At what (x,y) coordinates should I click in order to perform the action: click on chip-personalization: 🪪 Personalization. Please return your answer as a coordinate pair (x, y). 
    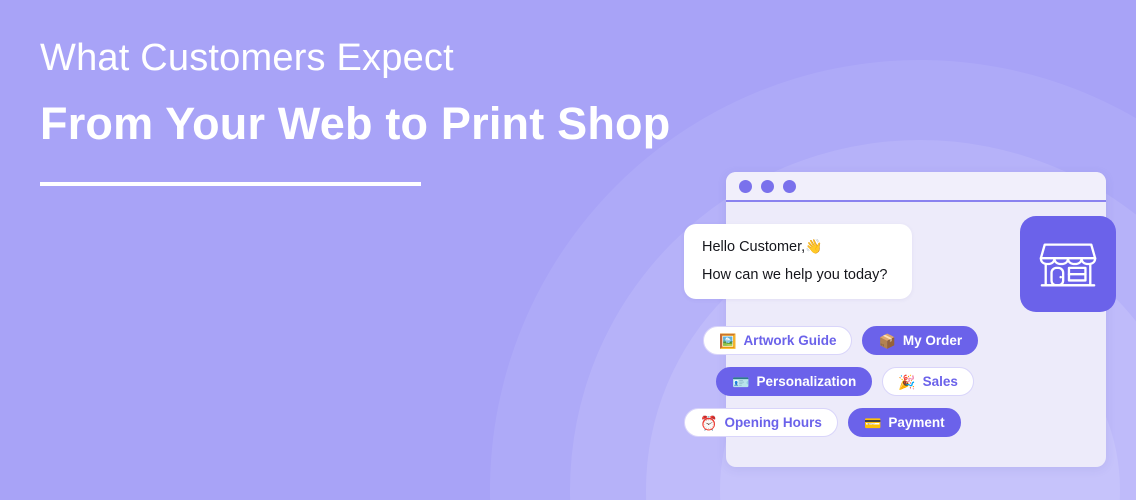
    Looking at the image, I should click on (794, 381).